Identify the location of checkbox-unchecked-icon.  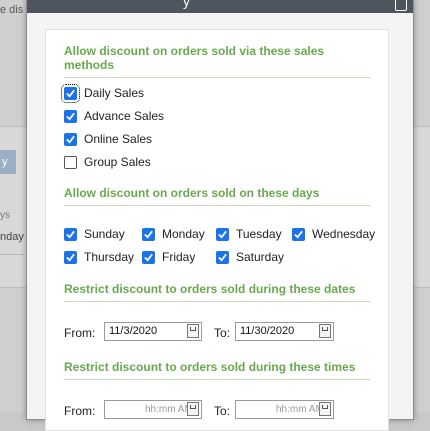
(70, 162).